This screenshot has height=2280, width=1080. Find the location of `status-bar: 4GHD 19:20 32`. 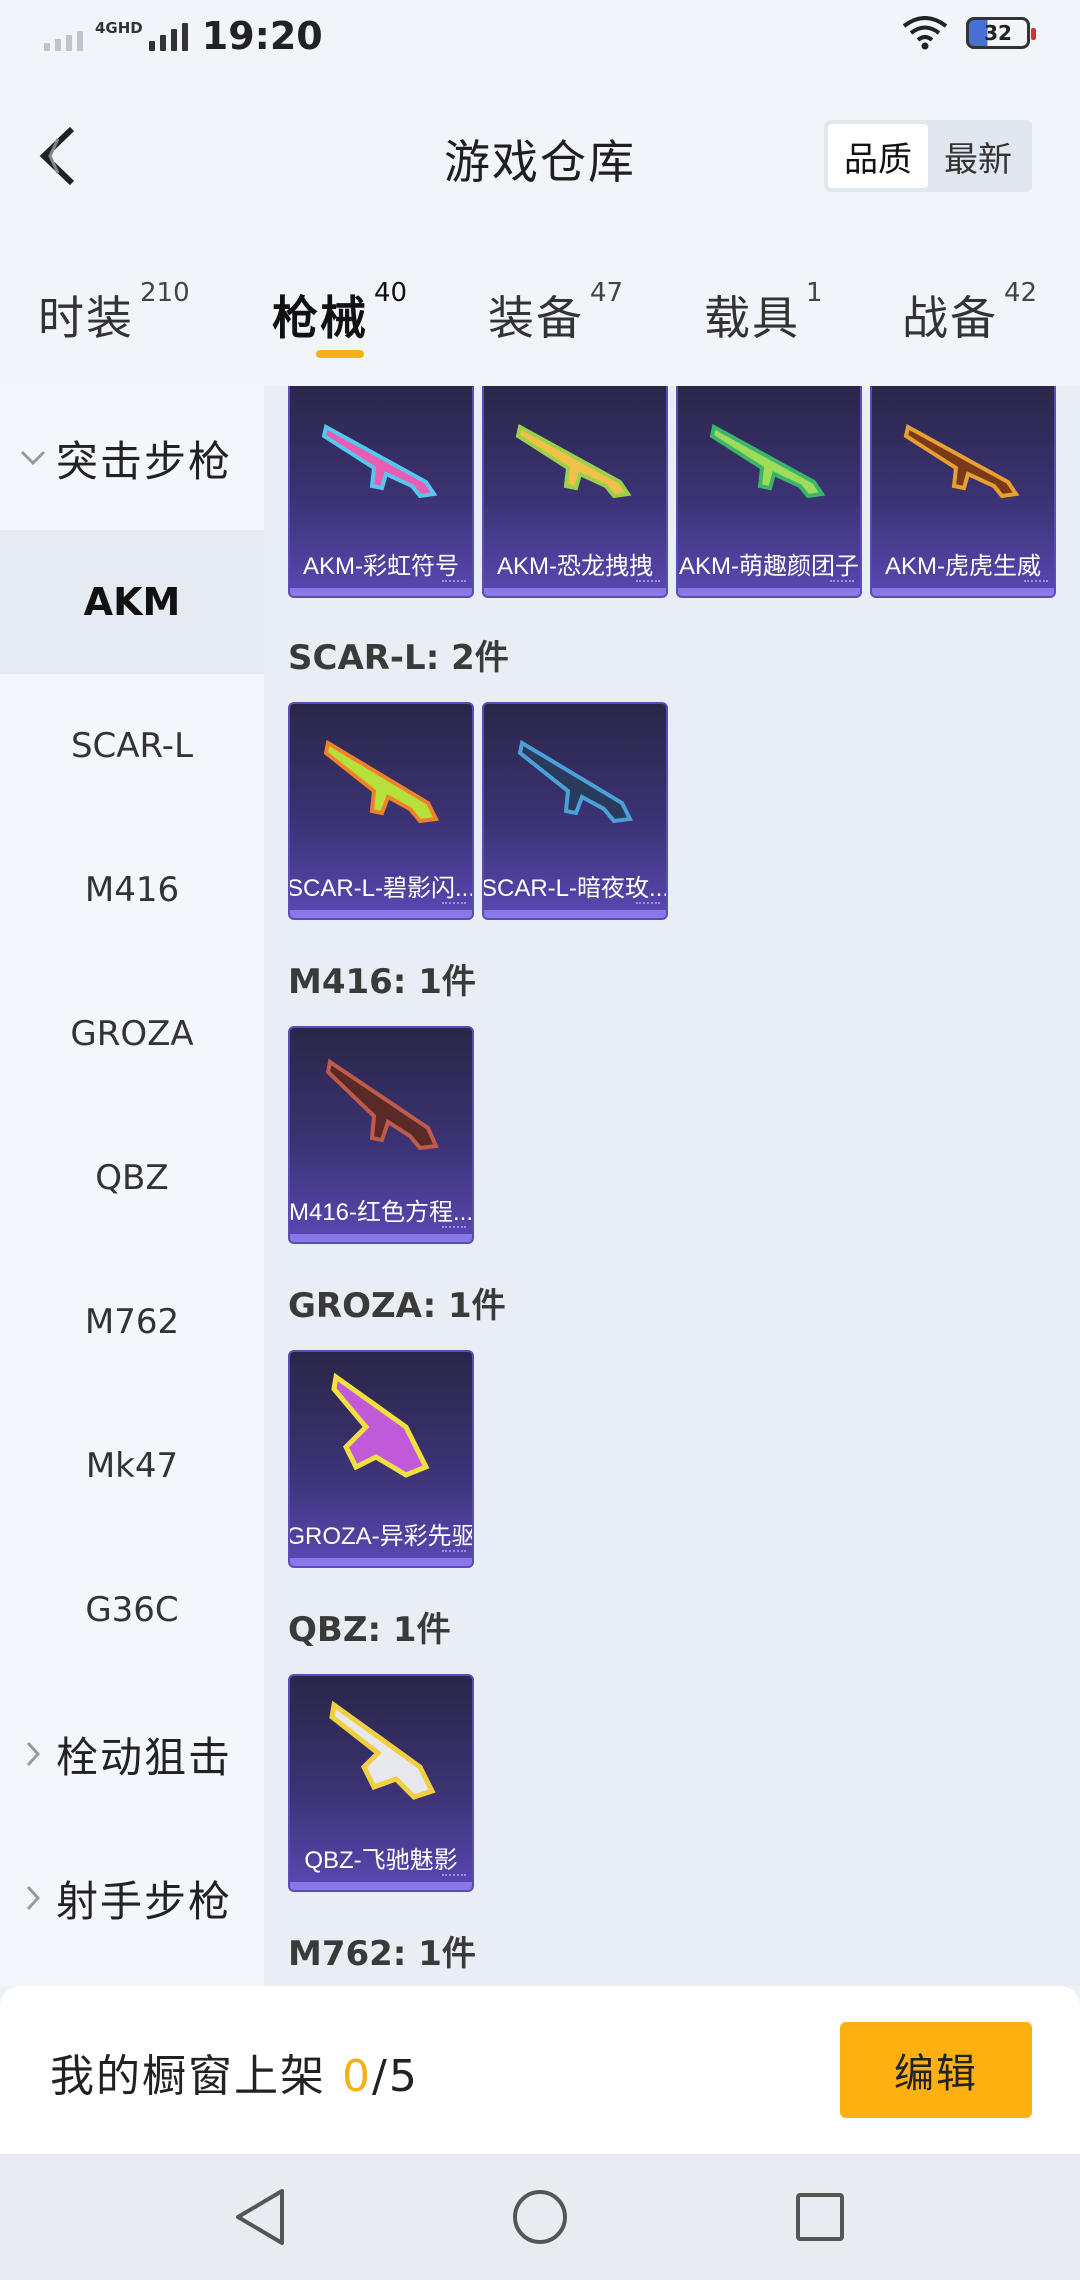

status-bar: 4GHD 19:20 32 is located at coordinates (540, 36).